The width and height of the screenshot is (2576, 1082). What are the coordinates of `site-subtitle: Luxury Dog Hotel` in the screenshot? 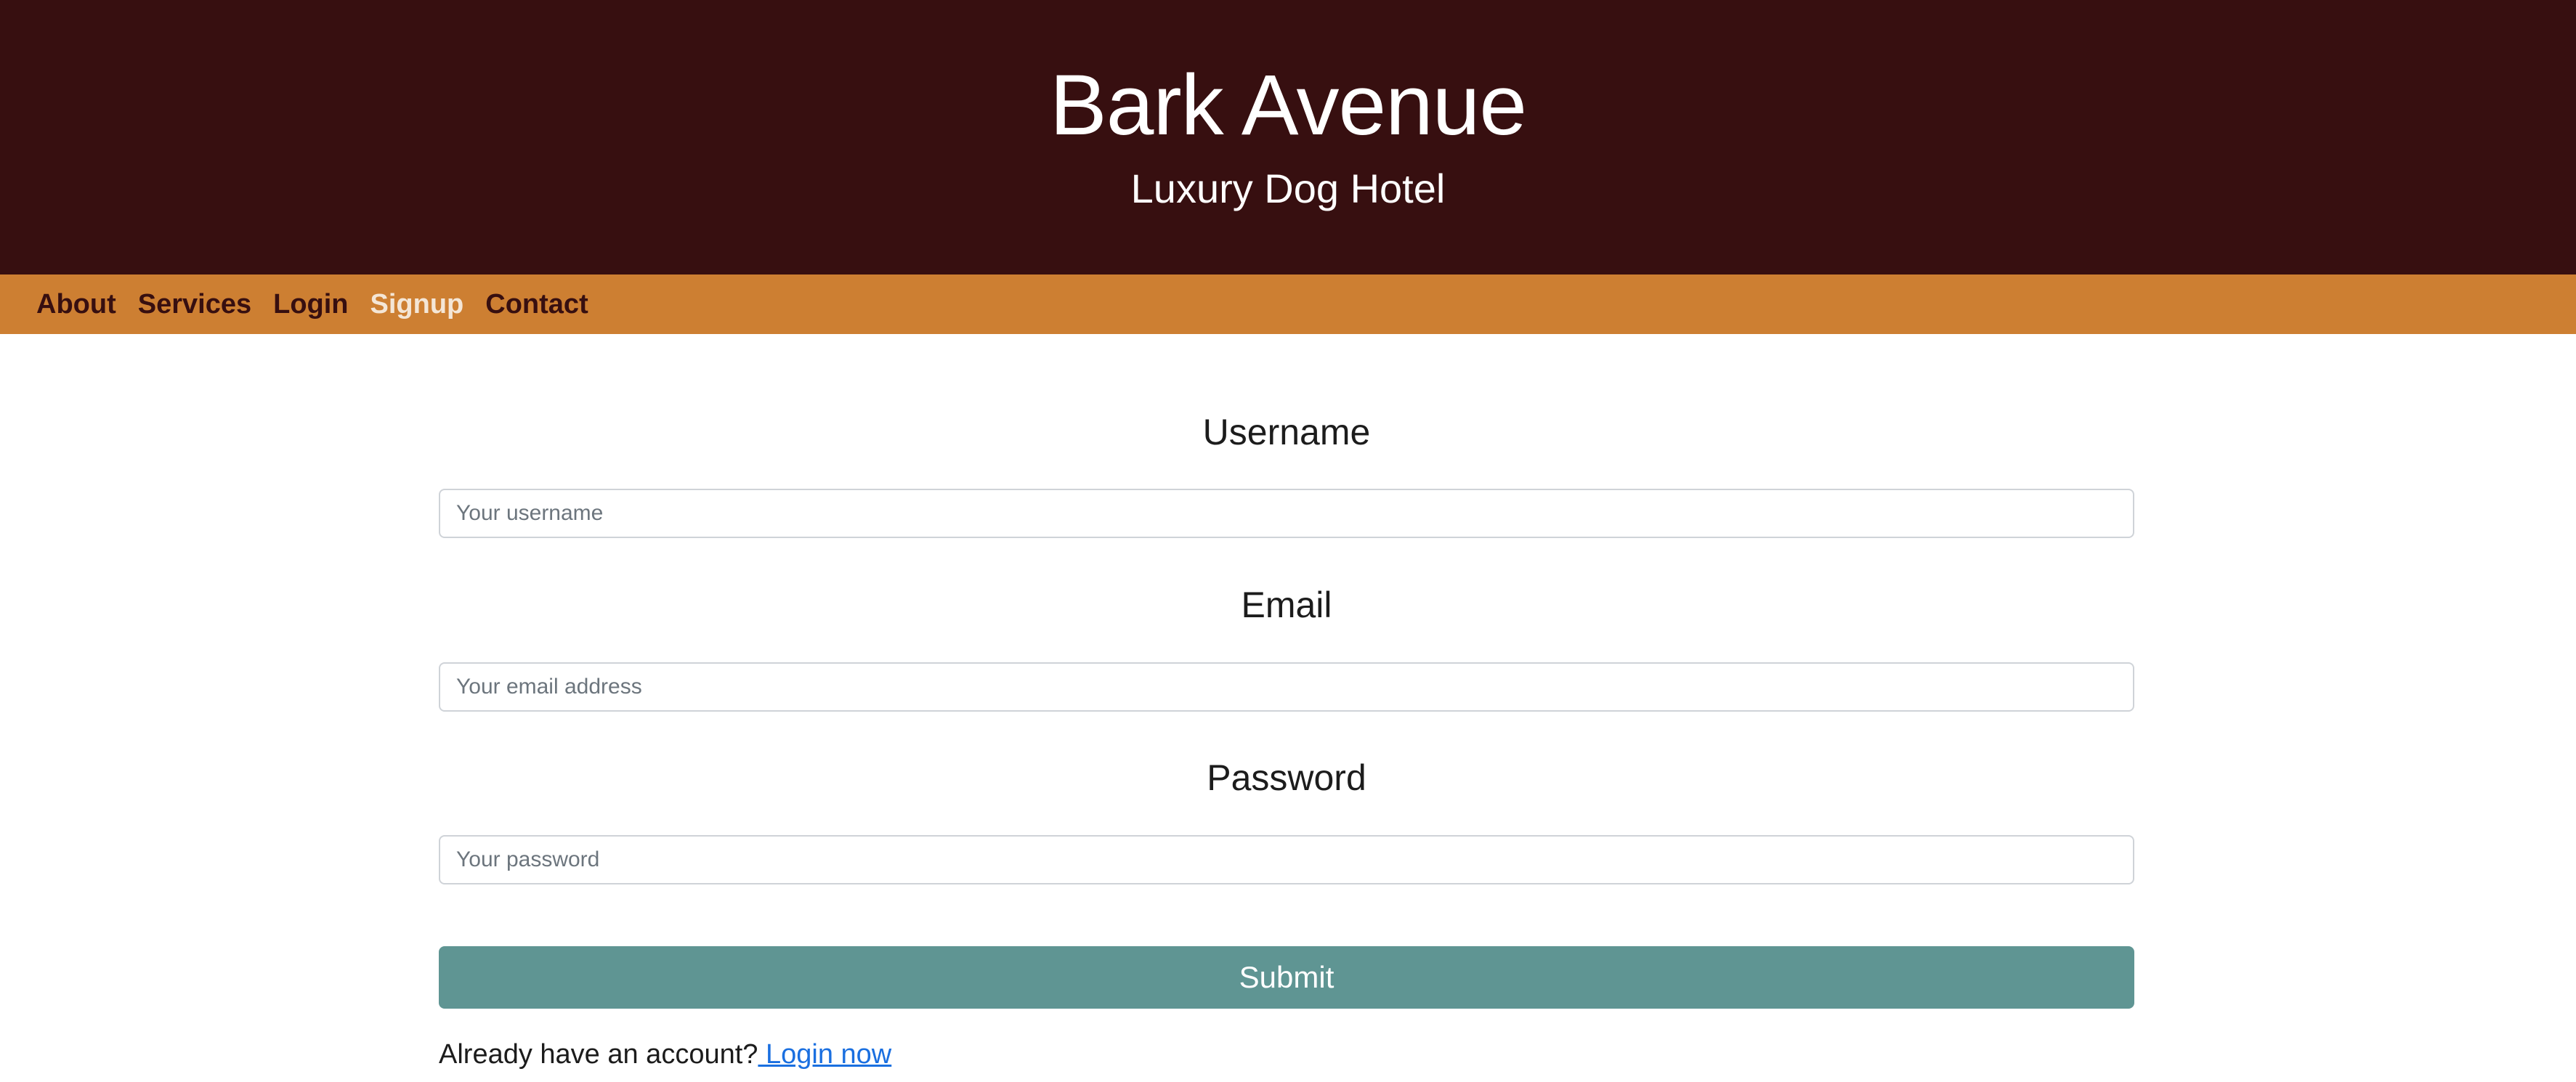 It's located at (1288, 189).